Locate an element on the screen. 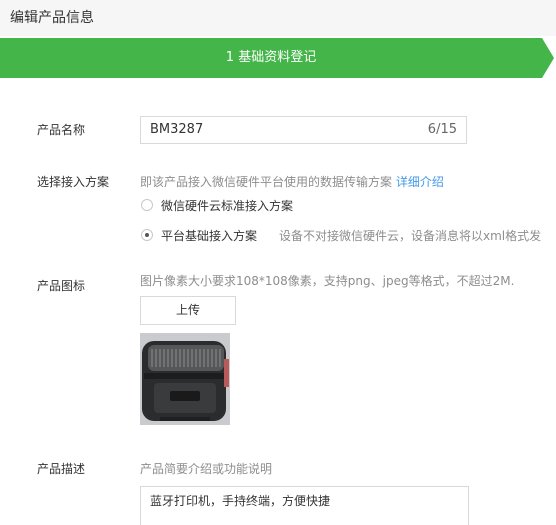 The height and width of the screenshot is (525, 556). product-desc-hint: 产品简要介绍或功能说明 is located at coordinates (206, 469).